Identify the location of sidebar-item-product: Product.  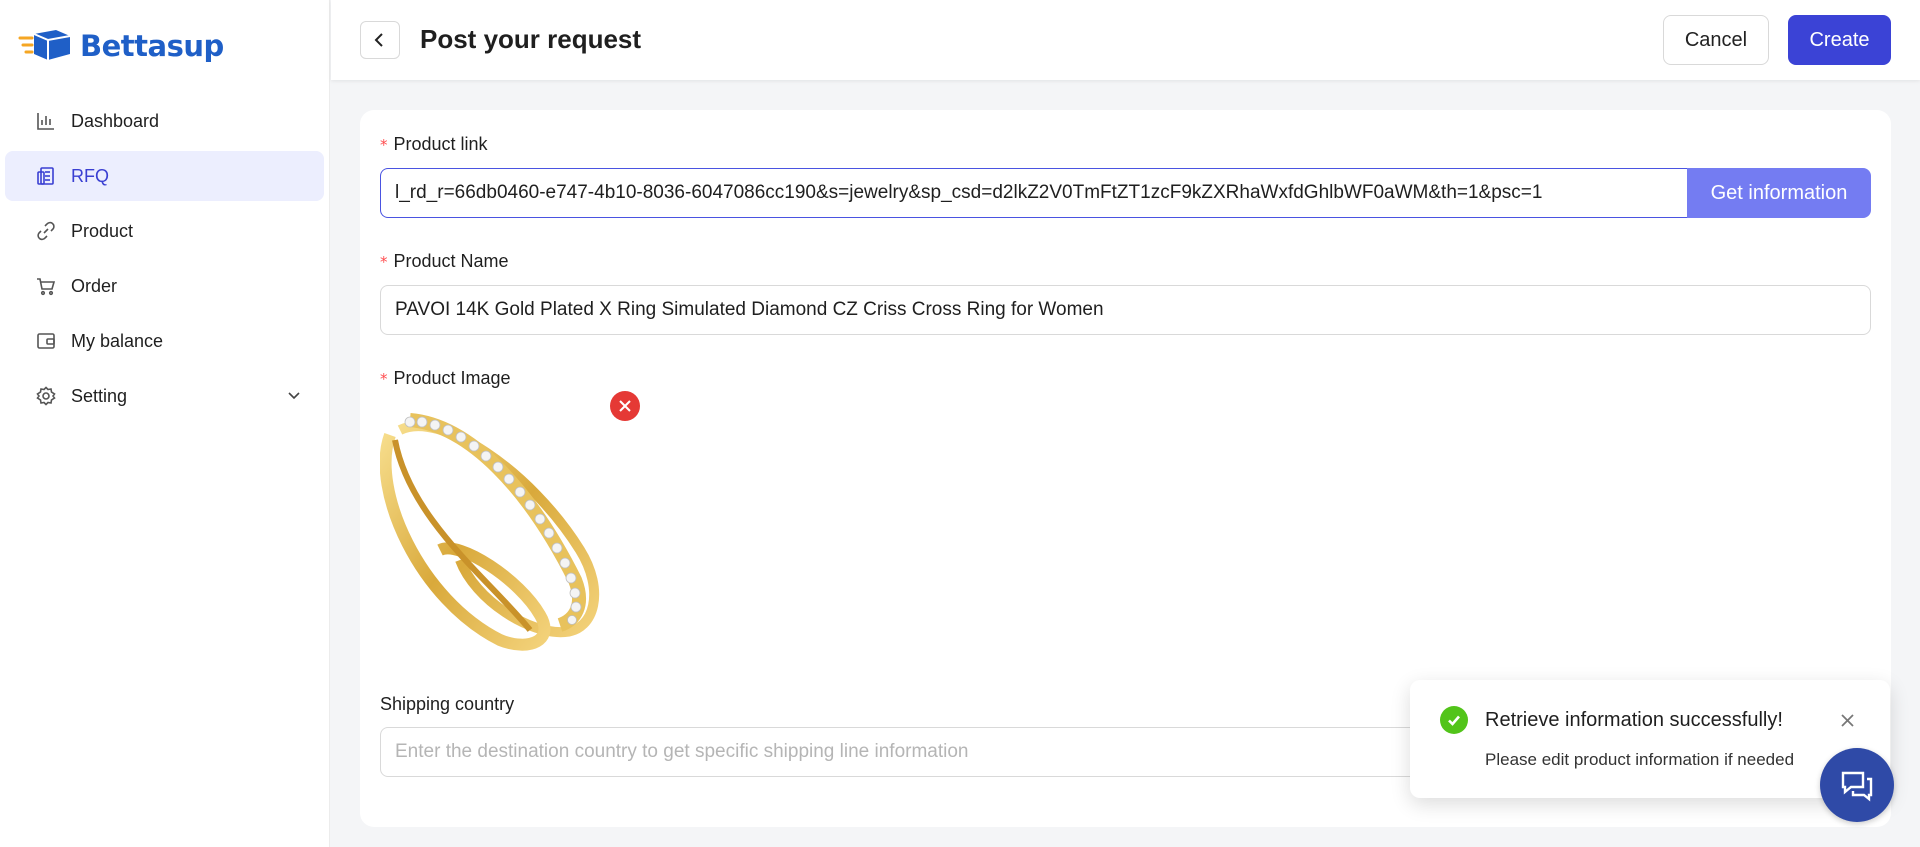
(164, 231).